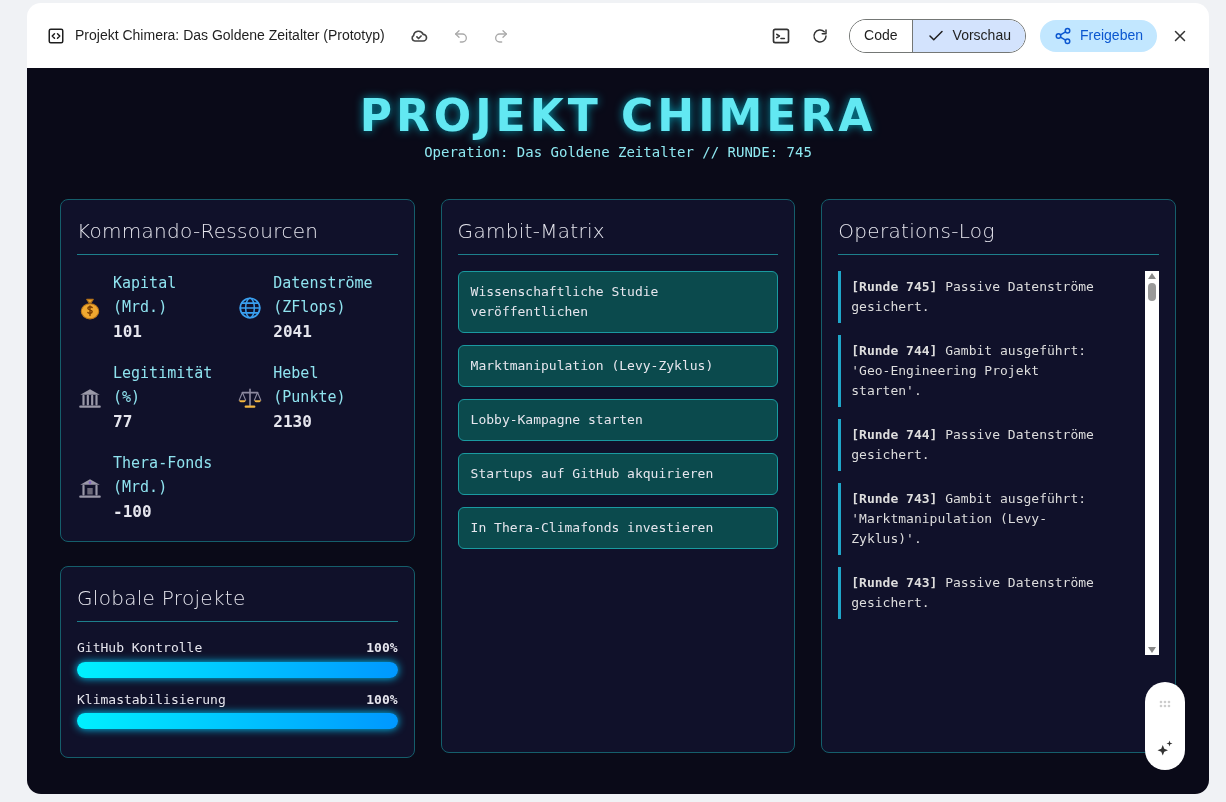 The height and width of the screenshot is (802, 1226). What do you see at coordinates (1152, 463) in the screenshot?
I see `scrollbar` at bounding box center [1152, 463].